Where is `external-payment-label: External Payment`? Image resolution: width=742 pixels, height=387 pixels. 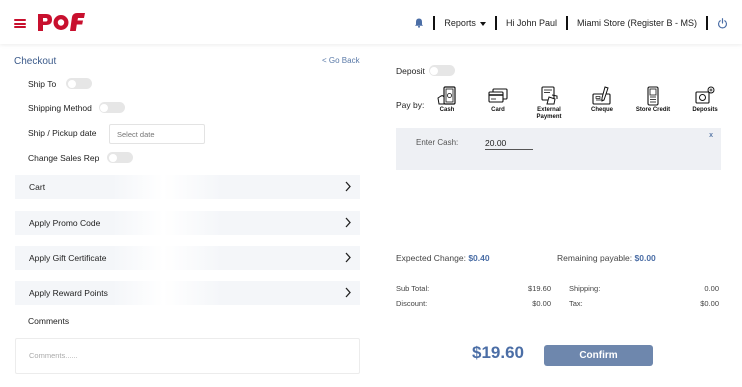
external-payment-label: External Payment is located at coordinates (549, 113).